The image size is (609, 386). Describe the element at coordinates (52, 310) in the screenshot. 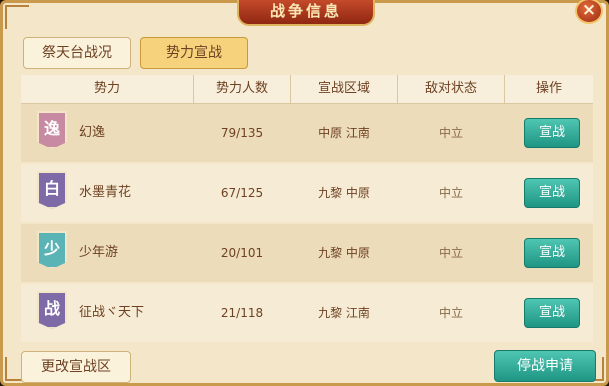

I see `faction-banner-icon: 战` at that location.